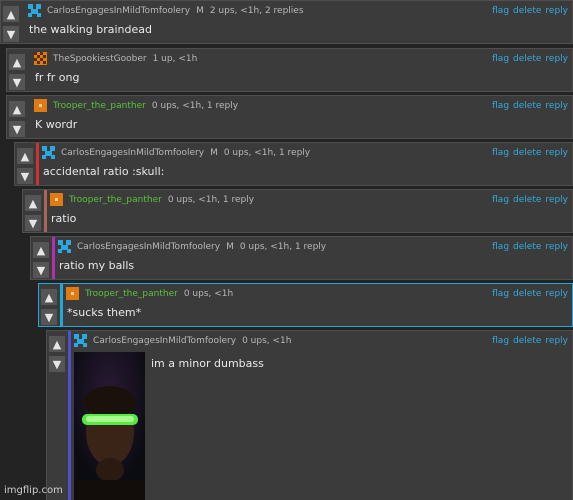 The image size is (573, 500). What do you see at coordinates (175, 59) in the screenshot?
I see `comment-meta: 1 up, <1h` at bounding box center [175, 59].